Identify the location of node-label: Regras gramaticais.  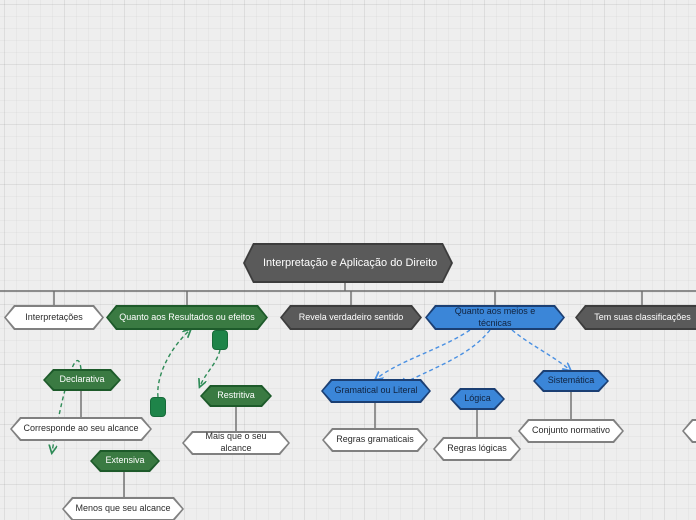
(375, 439).